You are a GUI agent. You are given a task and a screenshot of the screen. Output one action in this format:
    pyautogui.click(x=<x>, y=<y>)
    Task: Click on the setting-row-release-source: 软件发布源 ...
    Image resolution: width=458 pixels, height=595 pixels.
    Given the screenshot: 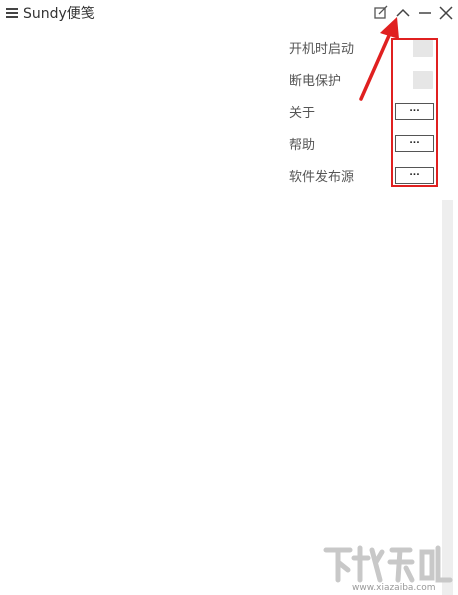 What is the action you would take?
    pyautogui.click(x=229, y=176)
    